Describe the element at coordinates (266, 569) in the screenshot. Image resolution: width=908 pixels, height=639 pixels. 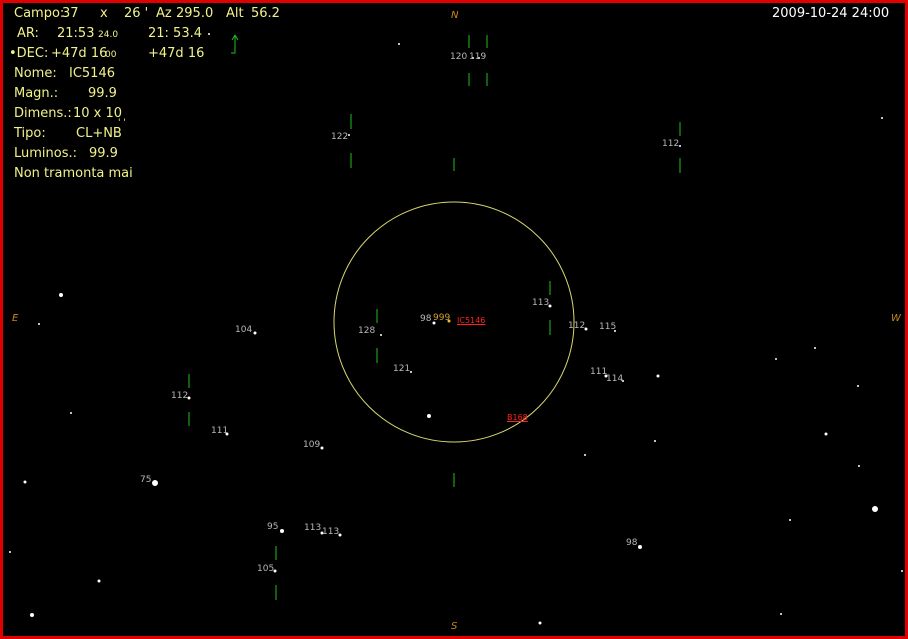
I see `star-label: 105` at that location.